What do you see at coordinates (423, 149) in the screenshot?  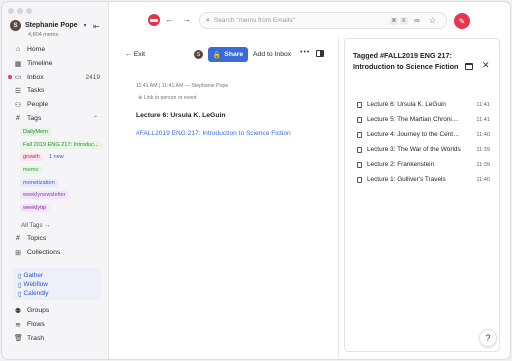 I see `list-item: Lecture 3: The War of the Worlds 11:39` at bounding box center [423, 149].